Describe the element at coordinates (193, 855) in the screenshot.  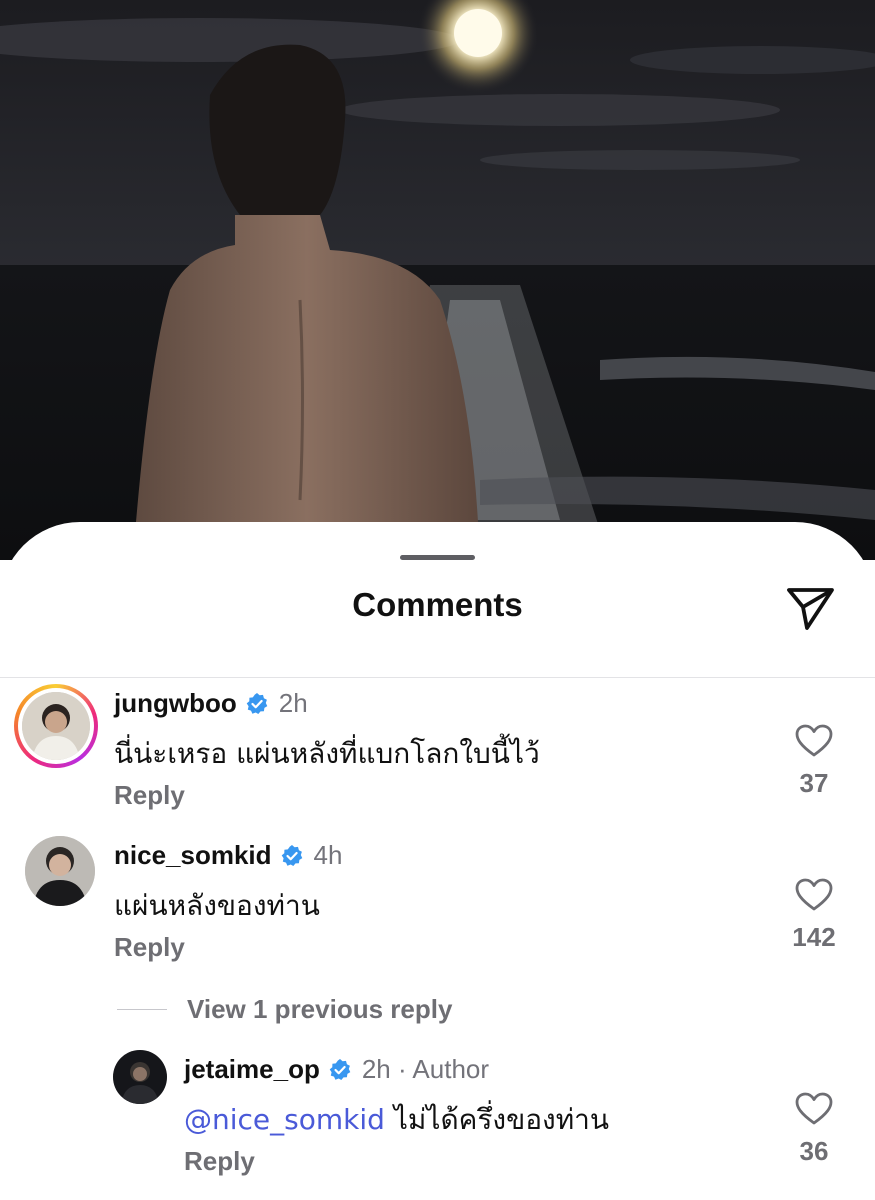
I see `comment-username: nice_somkid` at that location.